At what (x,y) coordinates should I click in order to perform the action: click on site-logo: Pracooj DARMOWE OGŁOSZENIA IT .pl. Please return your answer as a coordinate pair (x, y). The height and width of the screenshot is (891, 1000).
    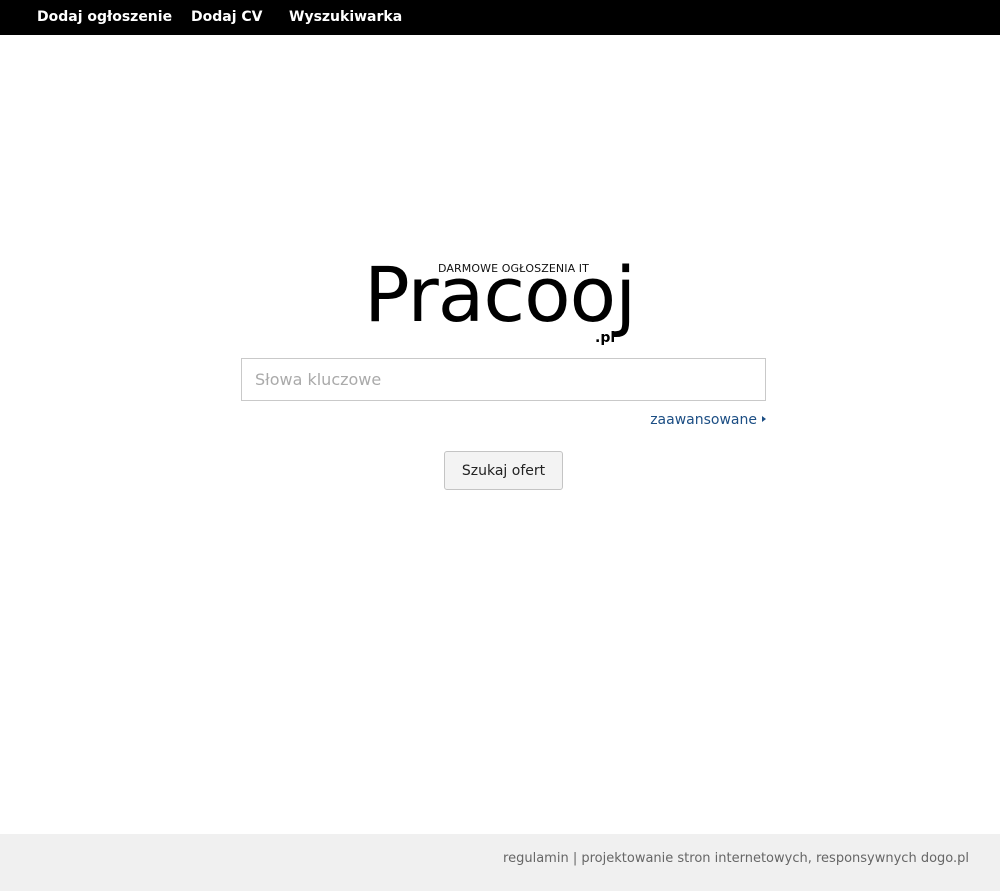
    Looking at the image, I should click on (507, 300).